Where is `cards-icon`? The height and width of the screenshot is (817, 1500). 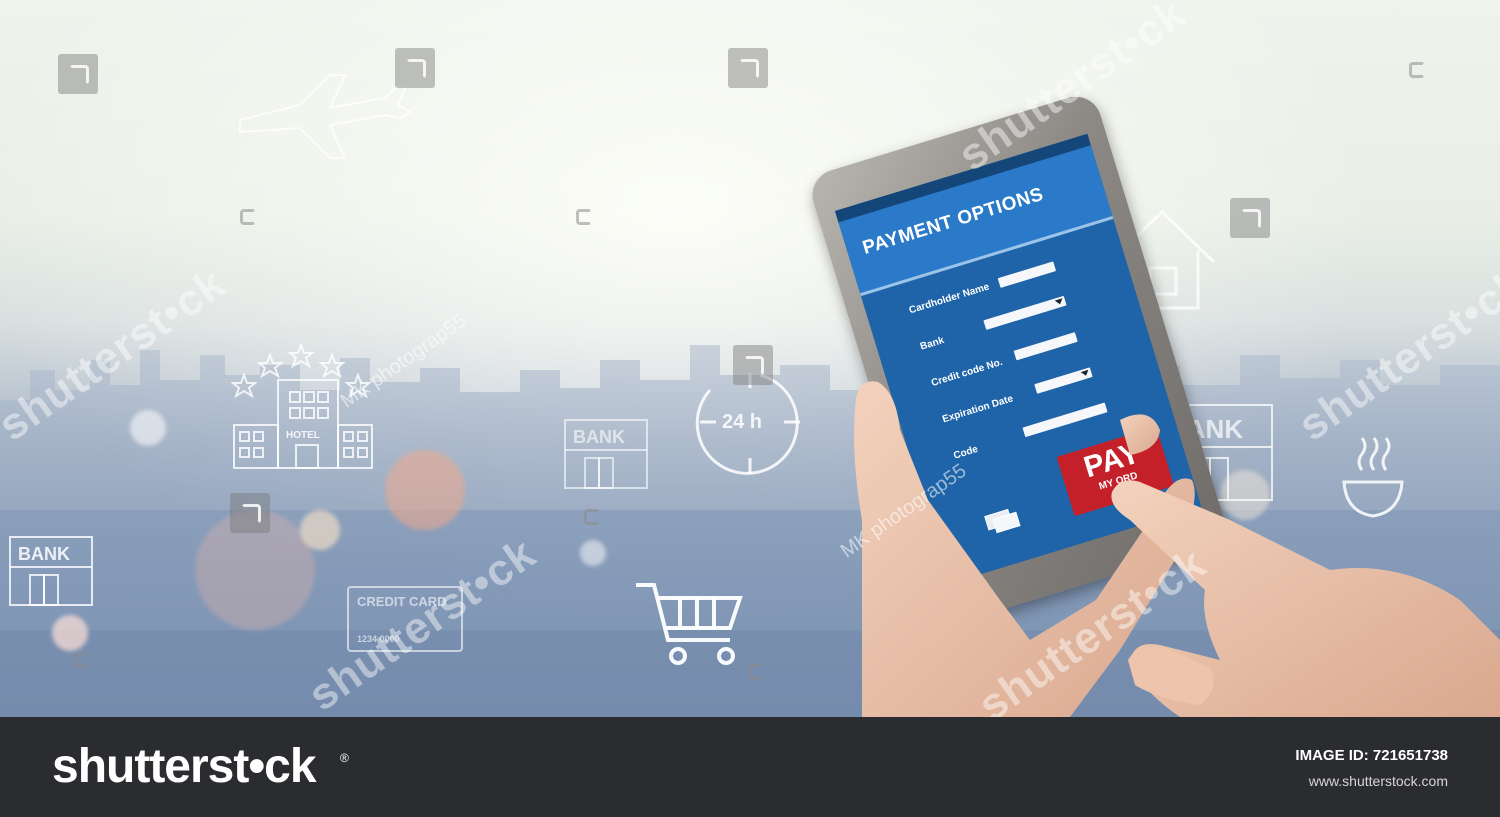
cards-icon is located at coordinates (1002, 521).